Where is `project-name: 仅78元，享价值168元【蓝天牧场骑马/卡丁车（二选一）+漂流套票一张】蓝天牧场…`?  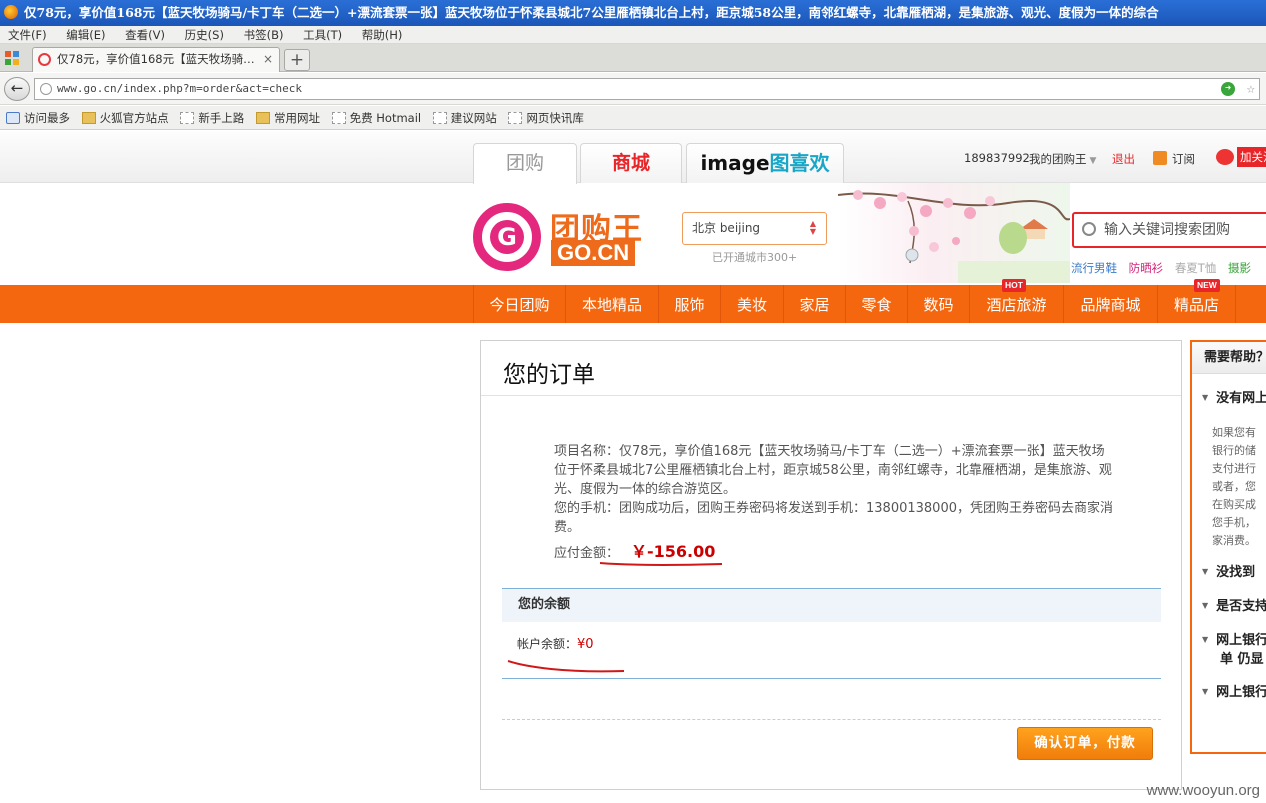
project-name: 仅78元，享价值168元【蓝天牧场骑马/卡丁车（二选一）+漂流套票一张】蓝天牧场… is located at coordinates (833, 470).